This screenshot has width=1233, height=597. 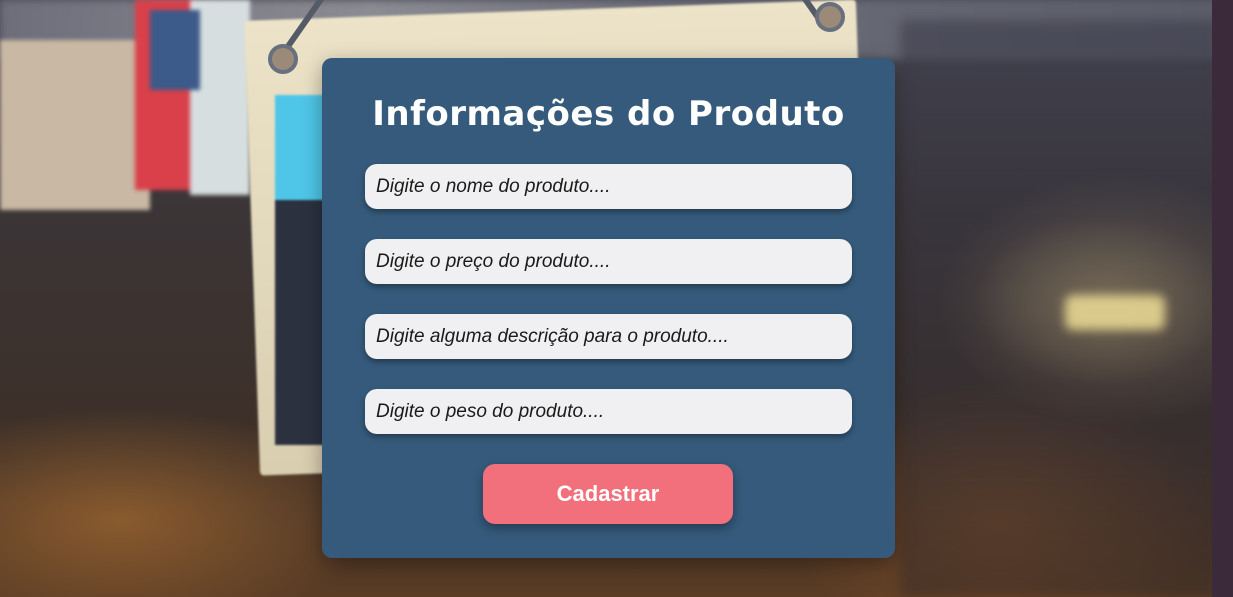 What do you see at coordinates (608, 411) in the screenshot?
I see `product-weight-input` at bounding box center [608, 411].